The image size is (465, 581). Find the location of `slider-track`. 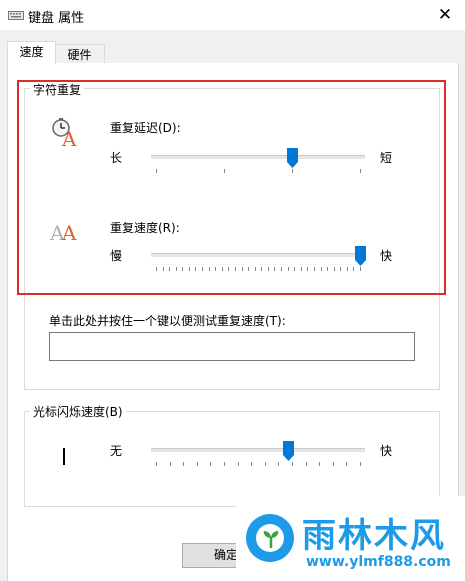

slider-track is located at coordinates (258, 450).